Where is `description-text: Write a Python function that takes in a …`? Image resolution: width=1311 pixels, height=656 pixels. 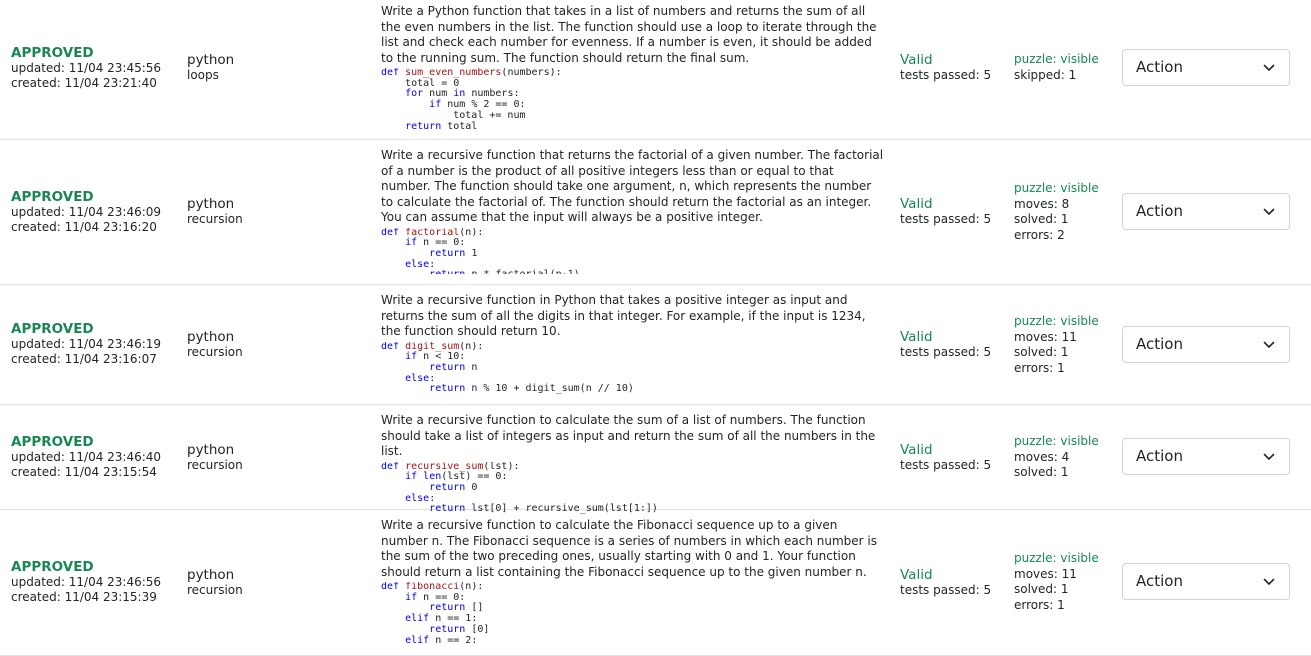 description-text: Write a Python function that takes in a … is located at coordinates (629, 34).